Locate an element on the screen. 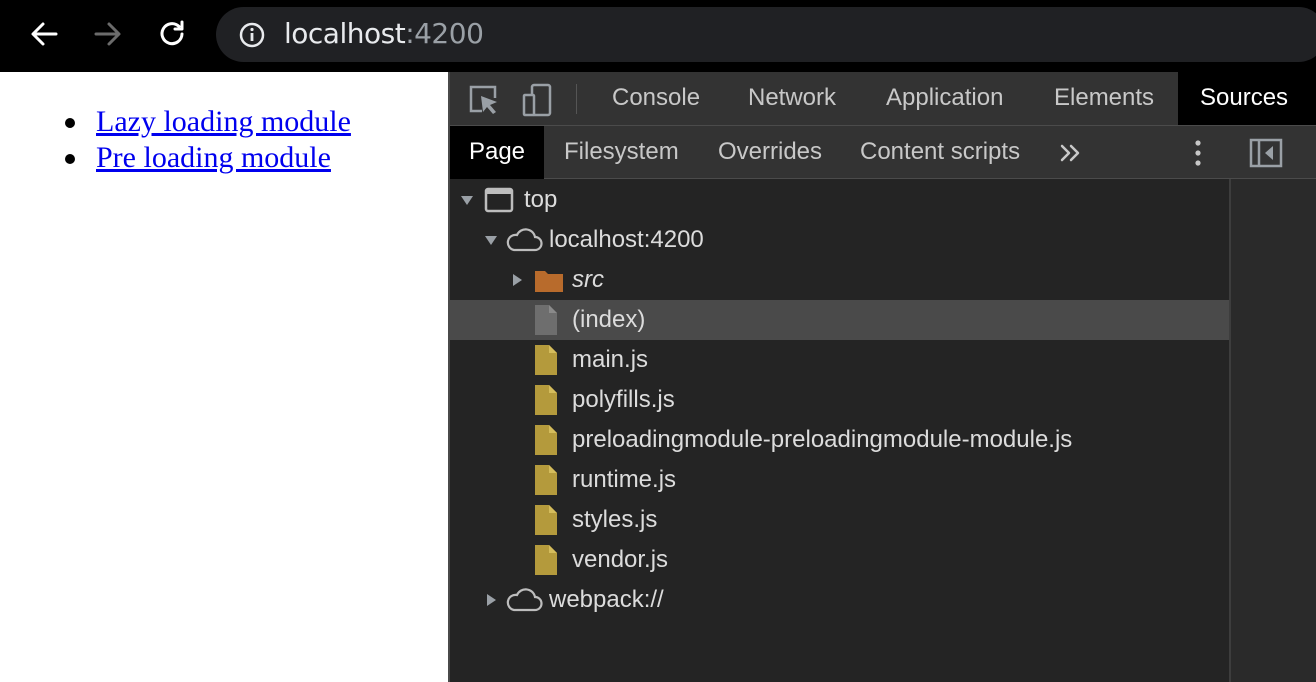  lazy-loading-link: Lazy loading module is located at coordinates (223, 121).